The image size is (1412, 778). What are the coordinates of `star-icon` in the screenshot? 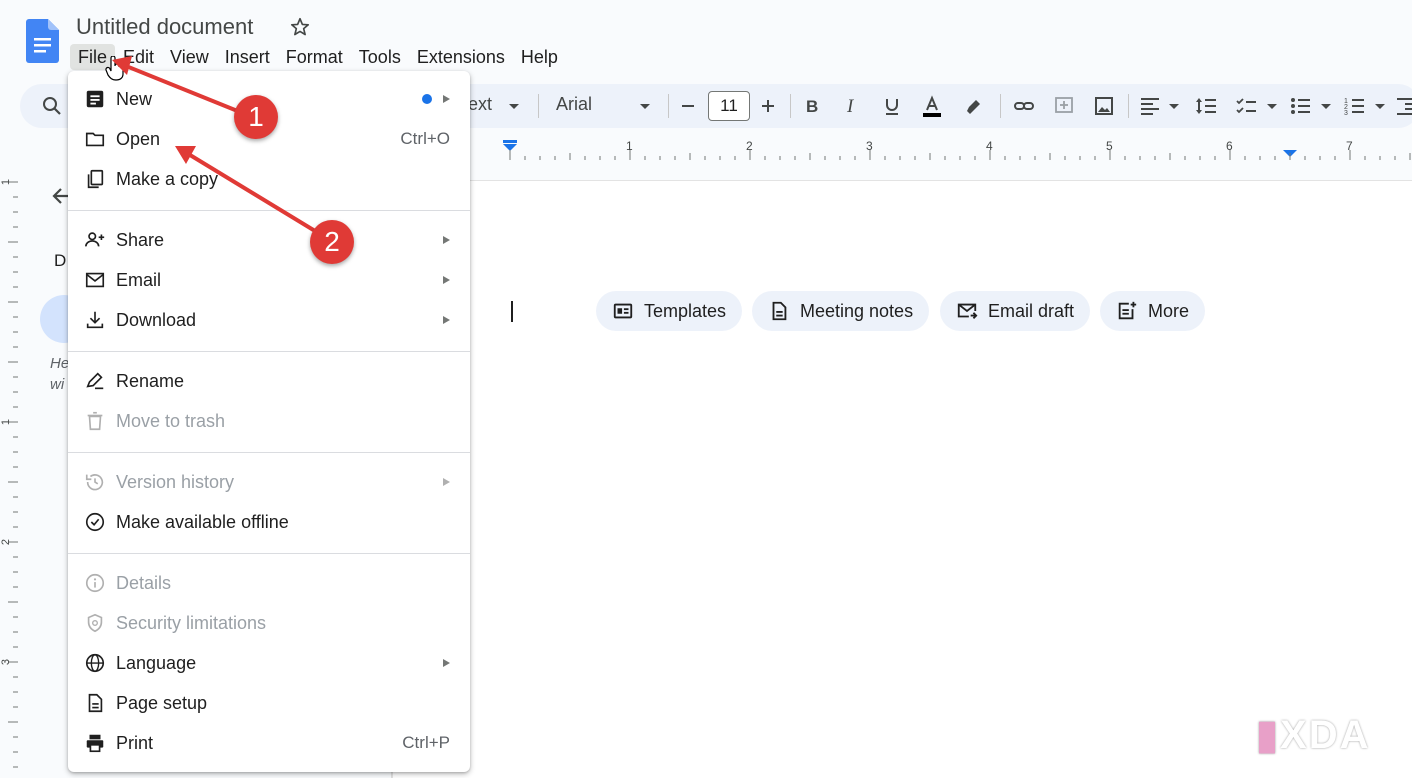 It's located at (300, 27).